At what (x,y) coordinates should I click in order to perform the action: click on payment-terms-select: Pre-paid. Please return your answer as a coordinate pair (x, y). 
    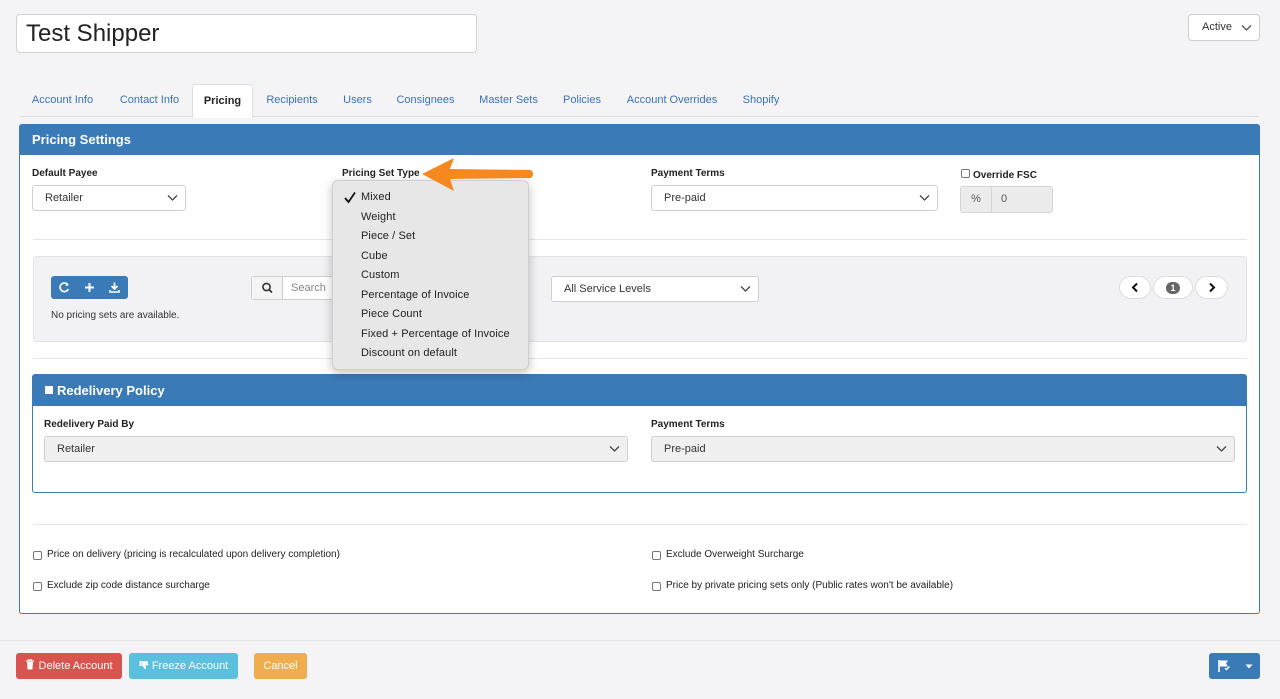
    Looking at the image, I should click on (794, 198).